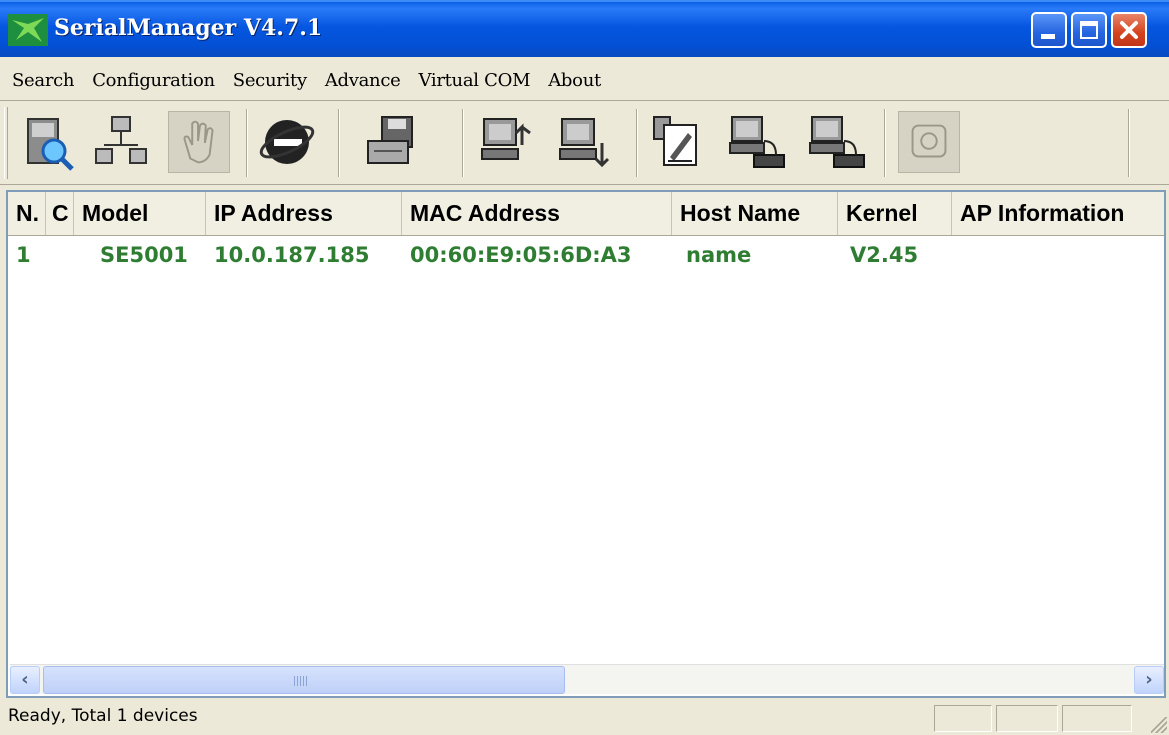  I want to click on minimize-icon, so click(1048, 36).